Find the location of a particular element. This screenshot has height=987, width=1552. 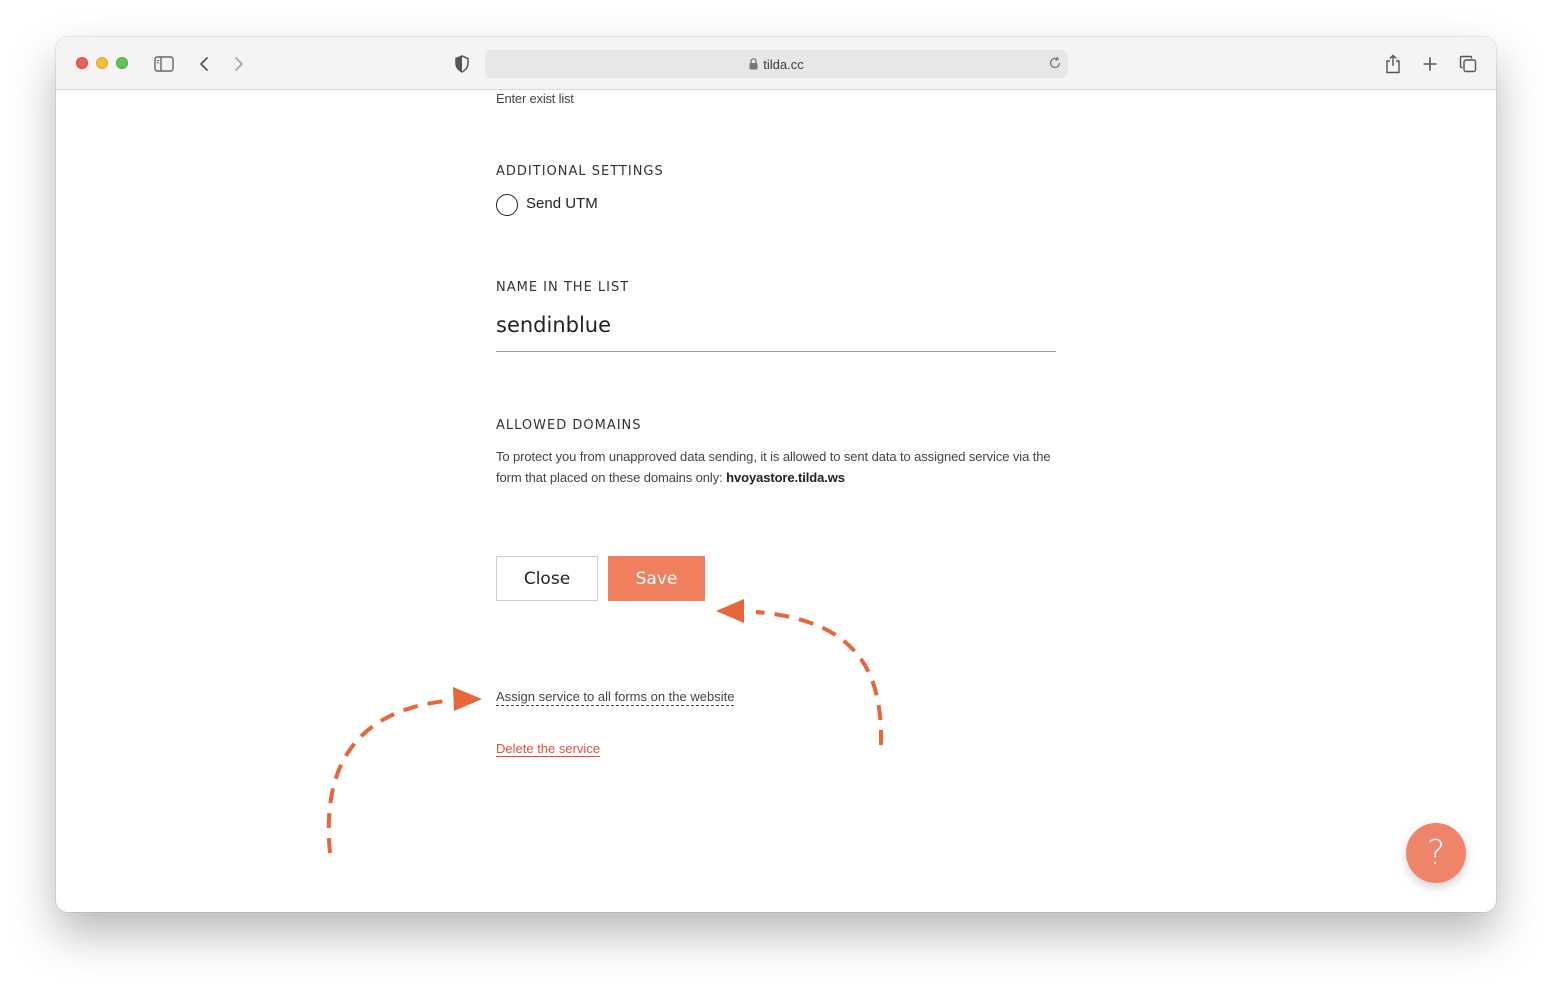

allowed-domain-value: hvoyastore.tilda.ws is located at coordinates (785, 477).